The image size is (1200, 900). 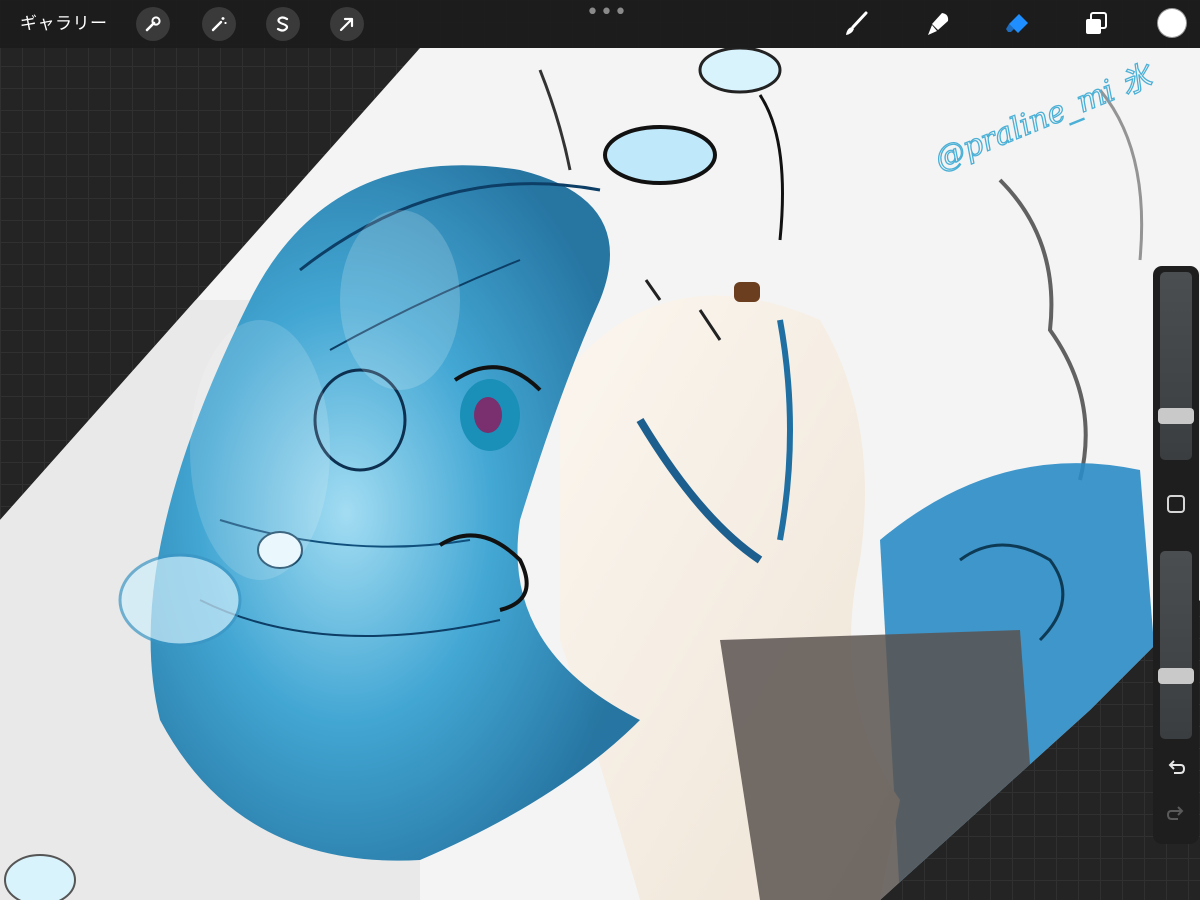 I want to click on brush-icon, so click(x=857, y=23).